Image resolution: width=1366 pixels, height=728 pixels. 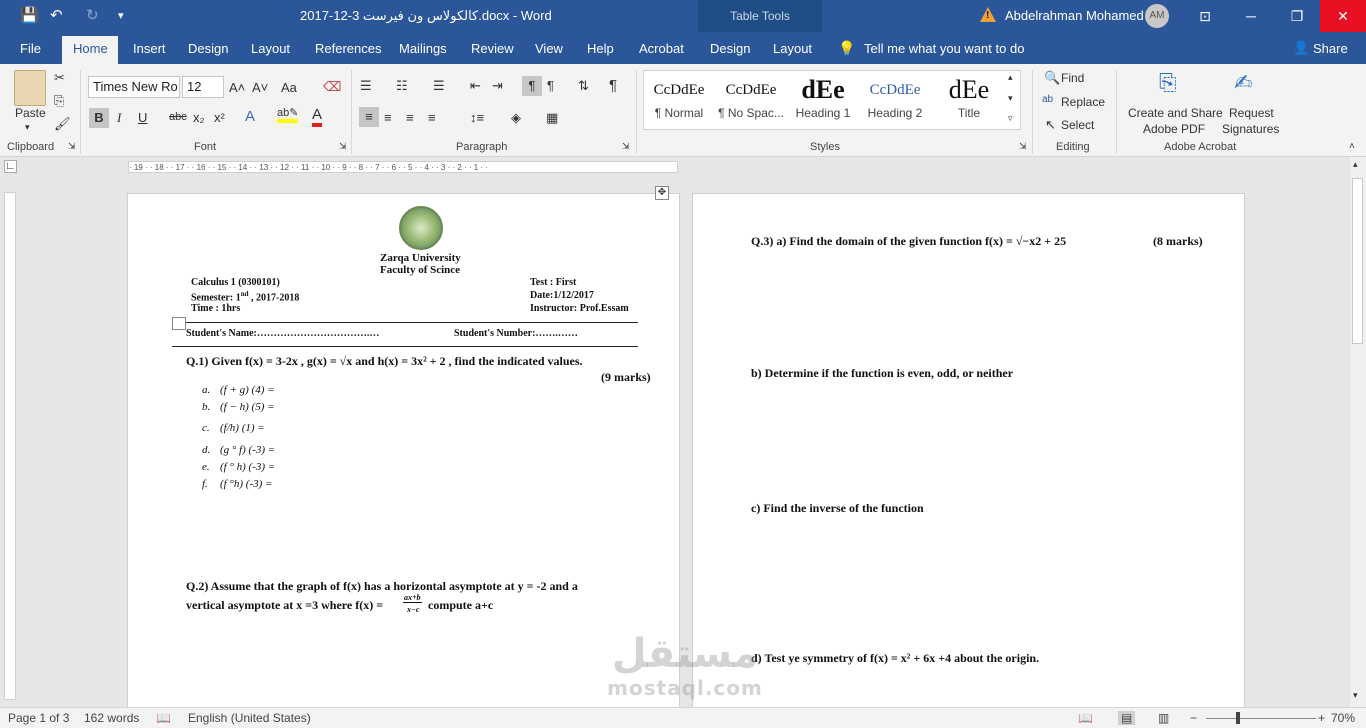 What do you see at coordinates (410, 117) in the screenshot?
I see `align-right-icon: ≡` at bounding box center [410, 117].